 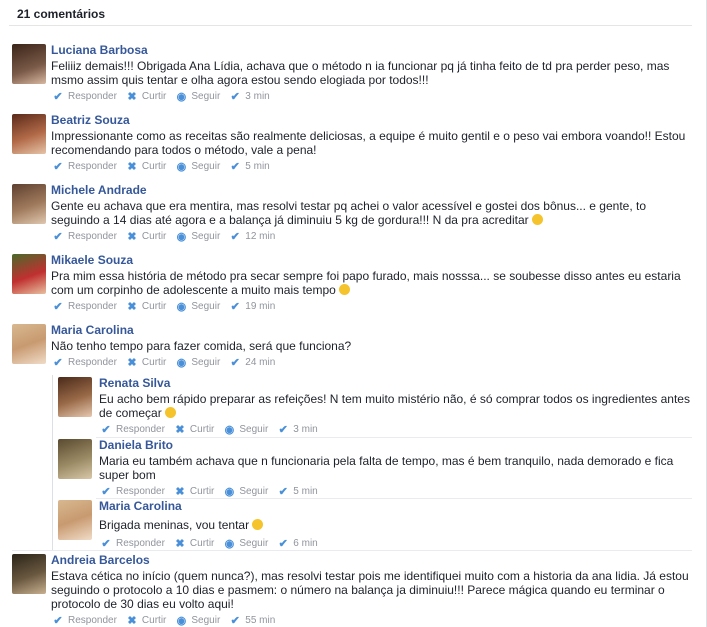 I want to click on comment-actions: ✔ Responder ✖ Curtir ◉ Seguir ✔ 55 min, so click(x=371, y=620).